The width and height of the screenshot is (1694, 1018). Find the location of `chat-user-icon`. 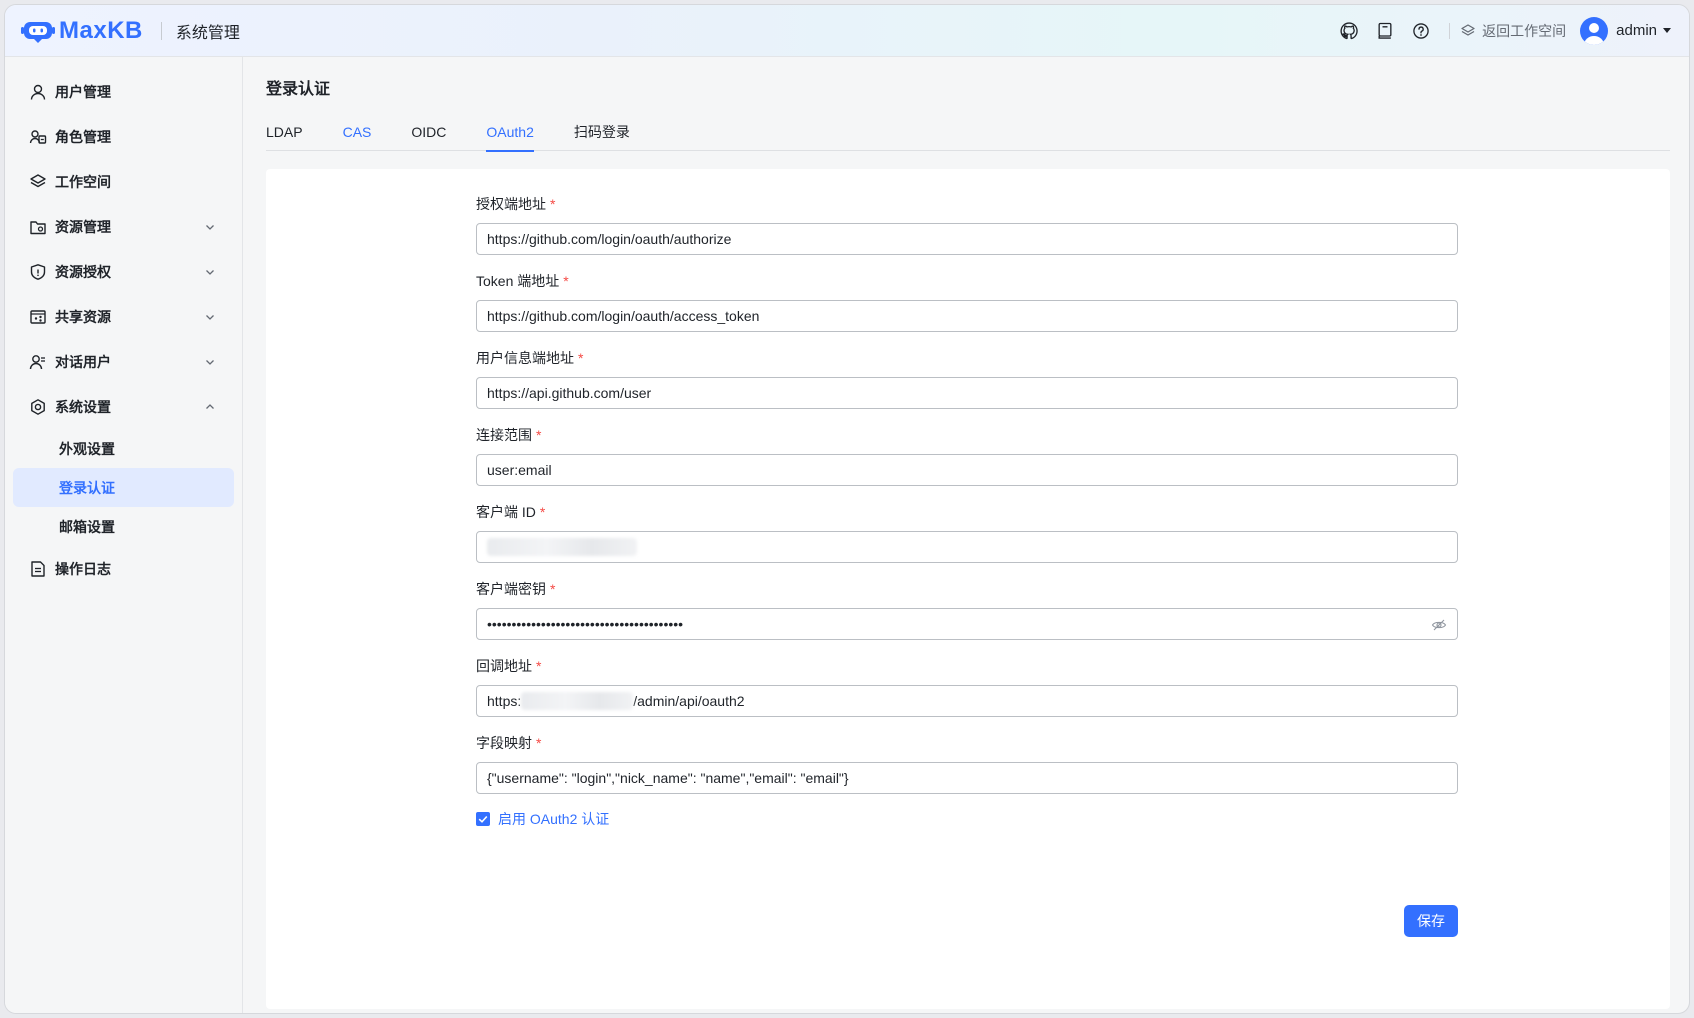

chat-user-icon is located at coordinates (37, 361).